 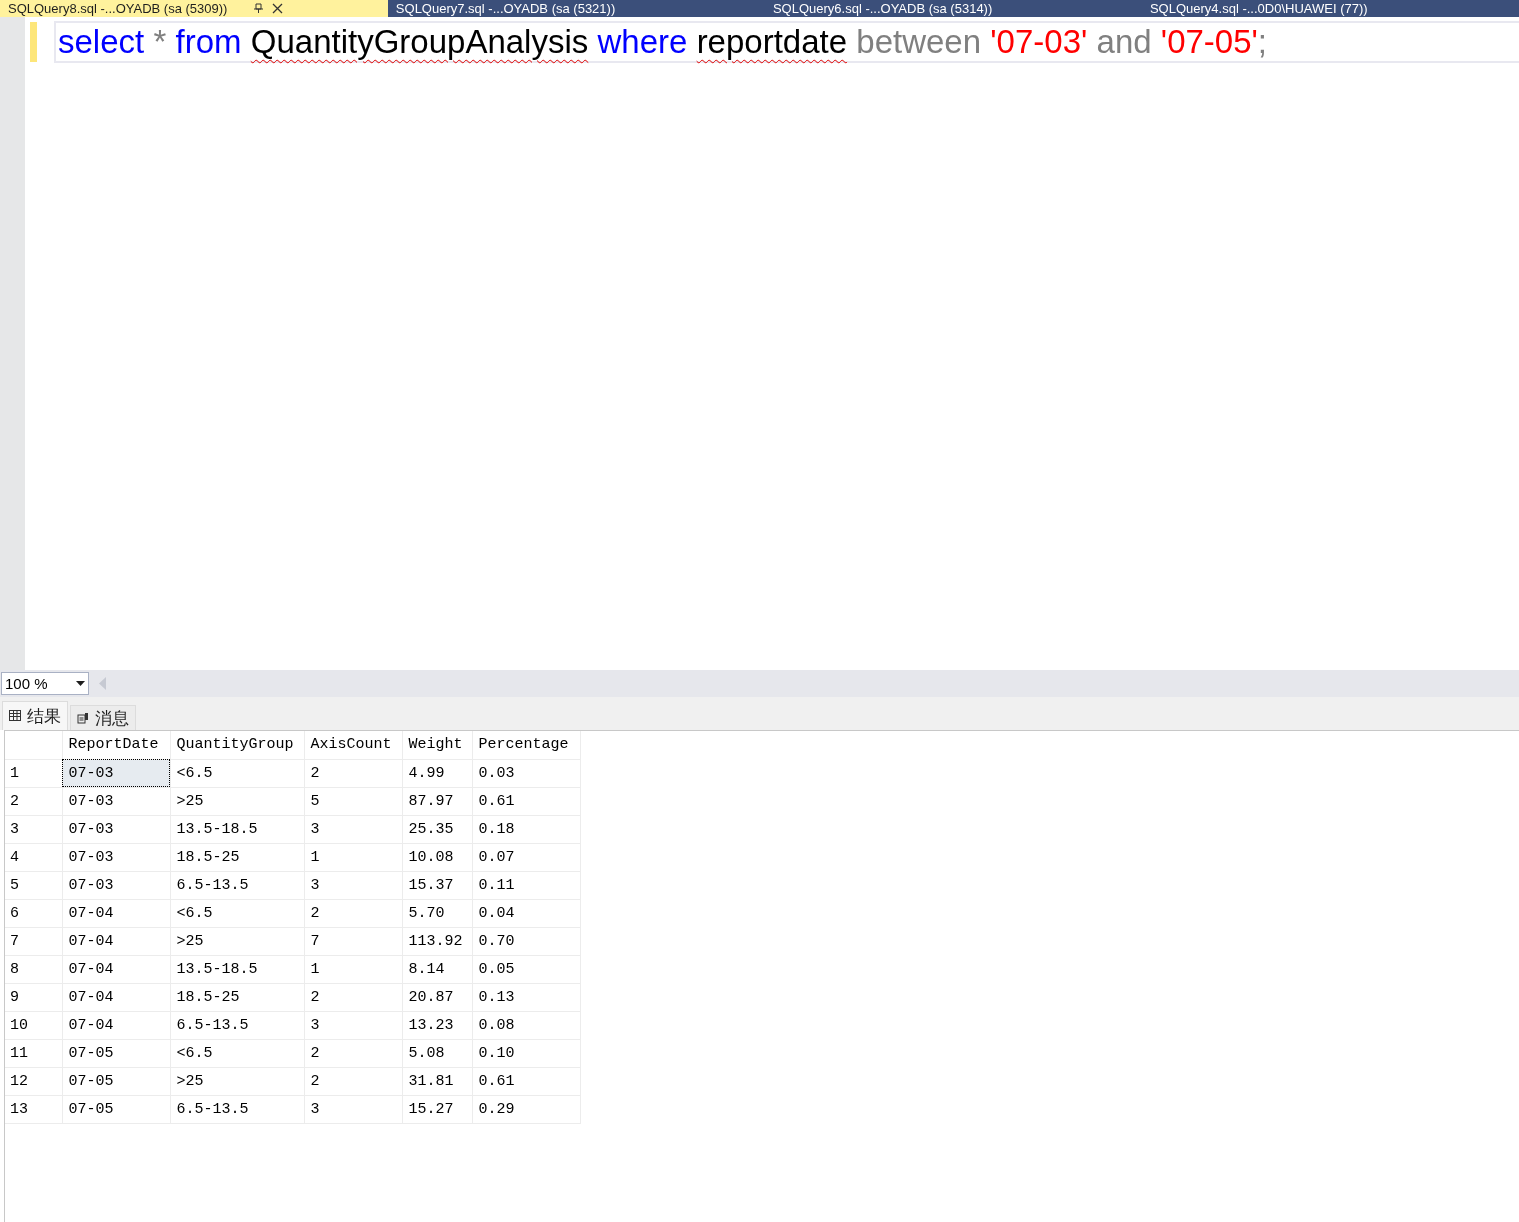 What do you see at coordinates (1124, 42) in the screenshot?
I see `code-token: and` at bounding box center [1124, 42].